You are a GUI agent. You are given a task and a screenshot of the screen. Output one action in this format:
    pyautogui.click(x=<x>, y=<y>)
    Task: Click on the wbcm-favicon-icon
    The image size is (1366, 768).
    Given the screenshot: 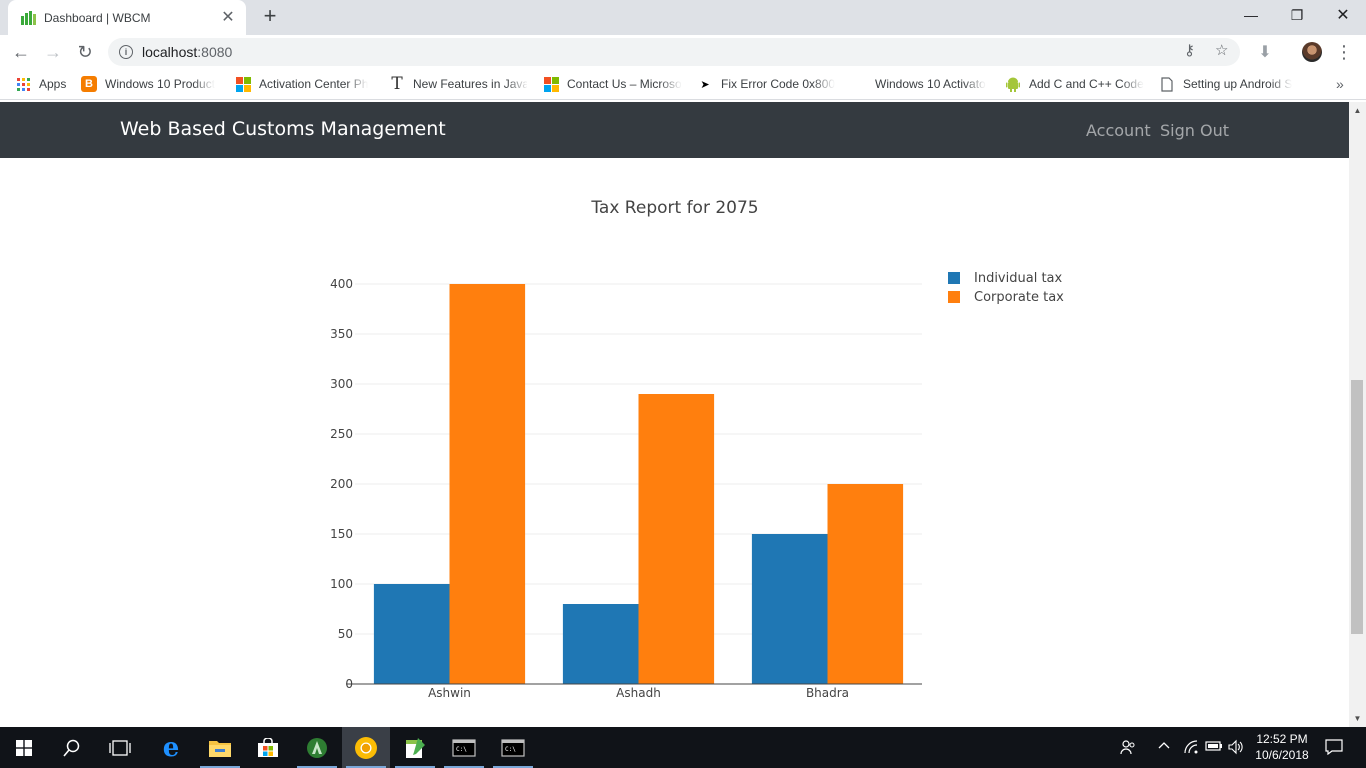 What is the action you would take?
    pyautogui.click(x=28, y=18)
    